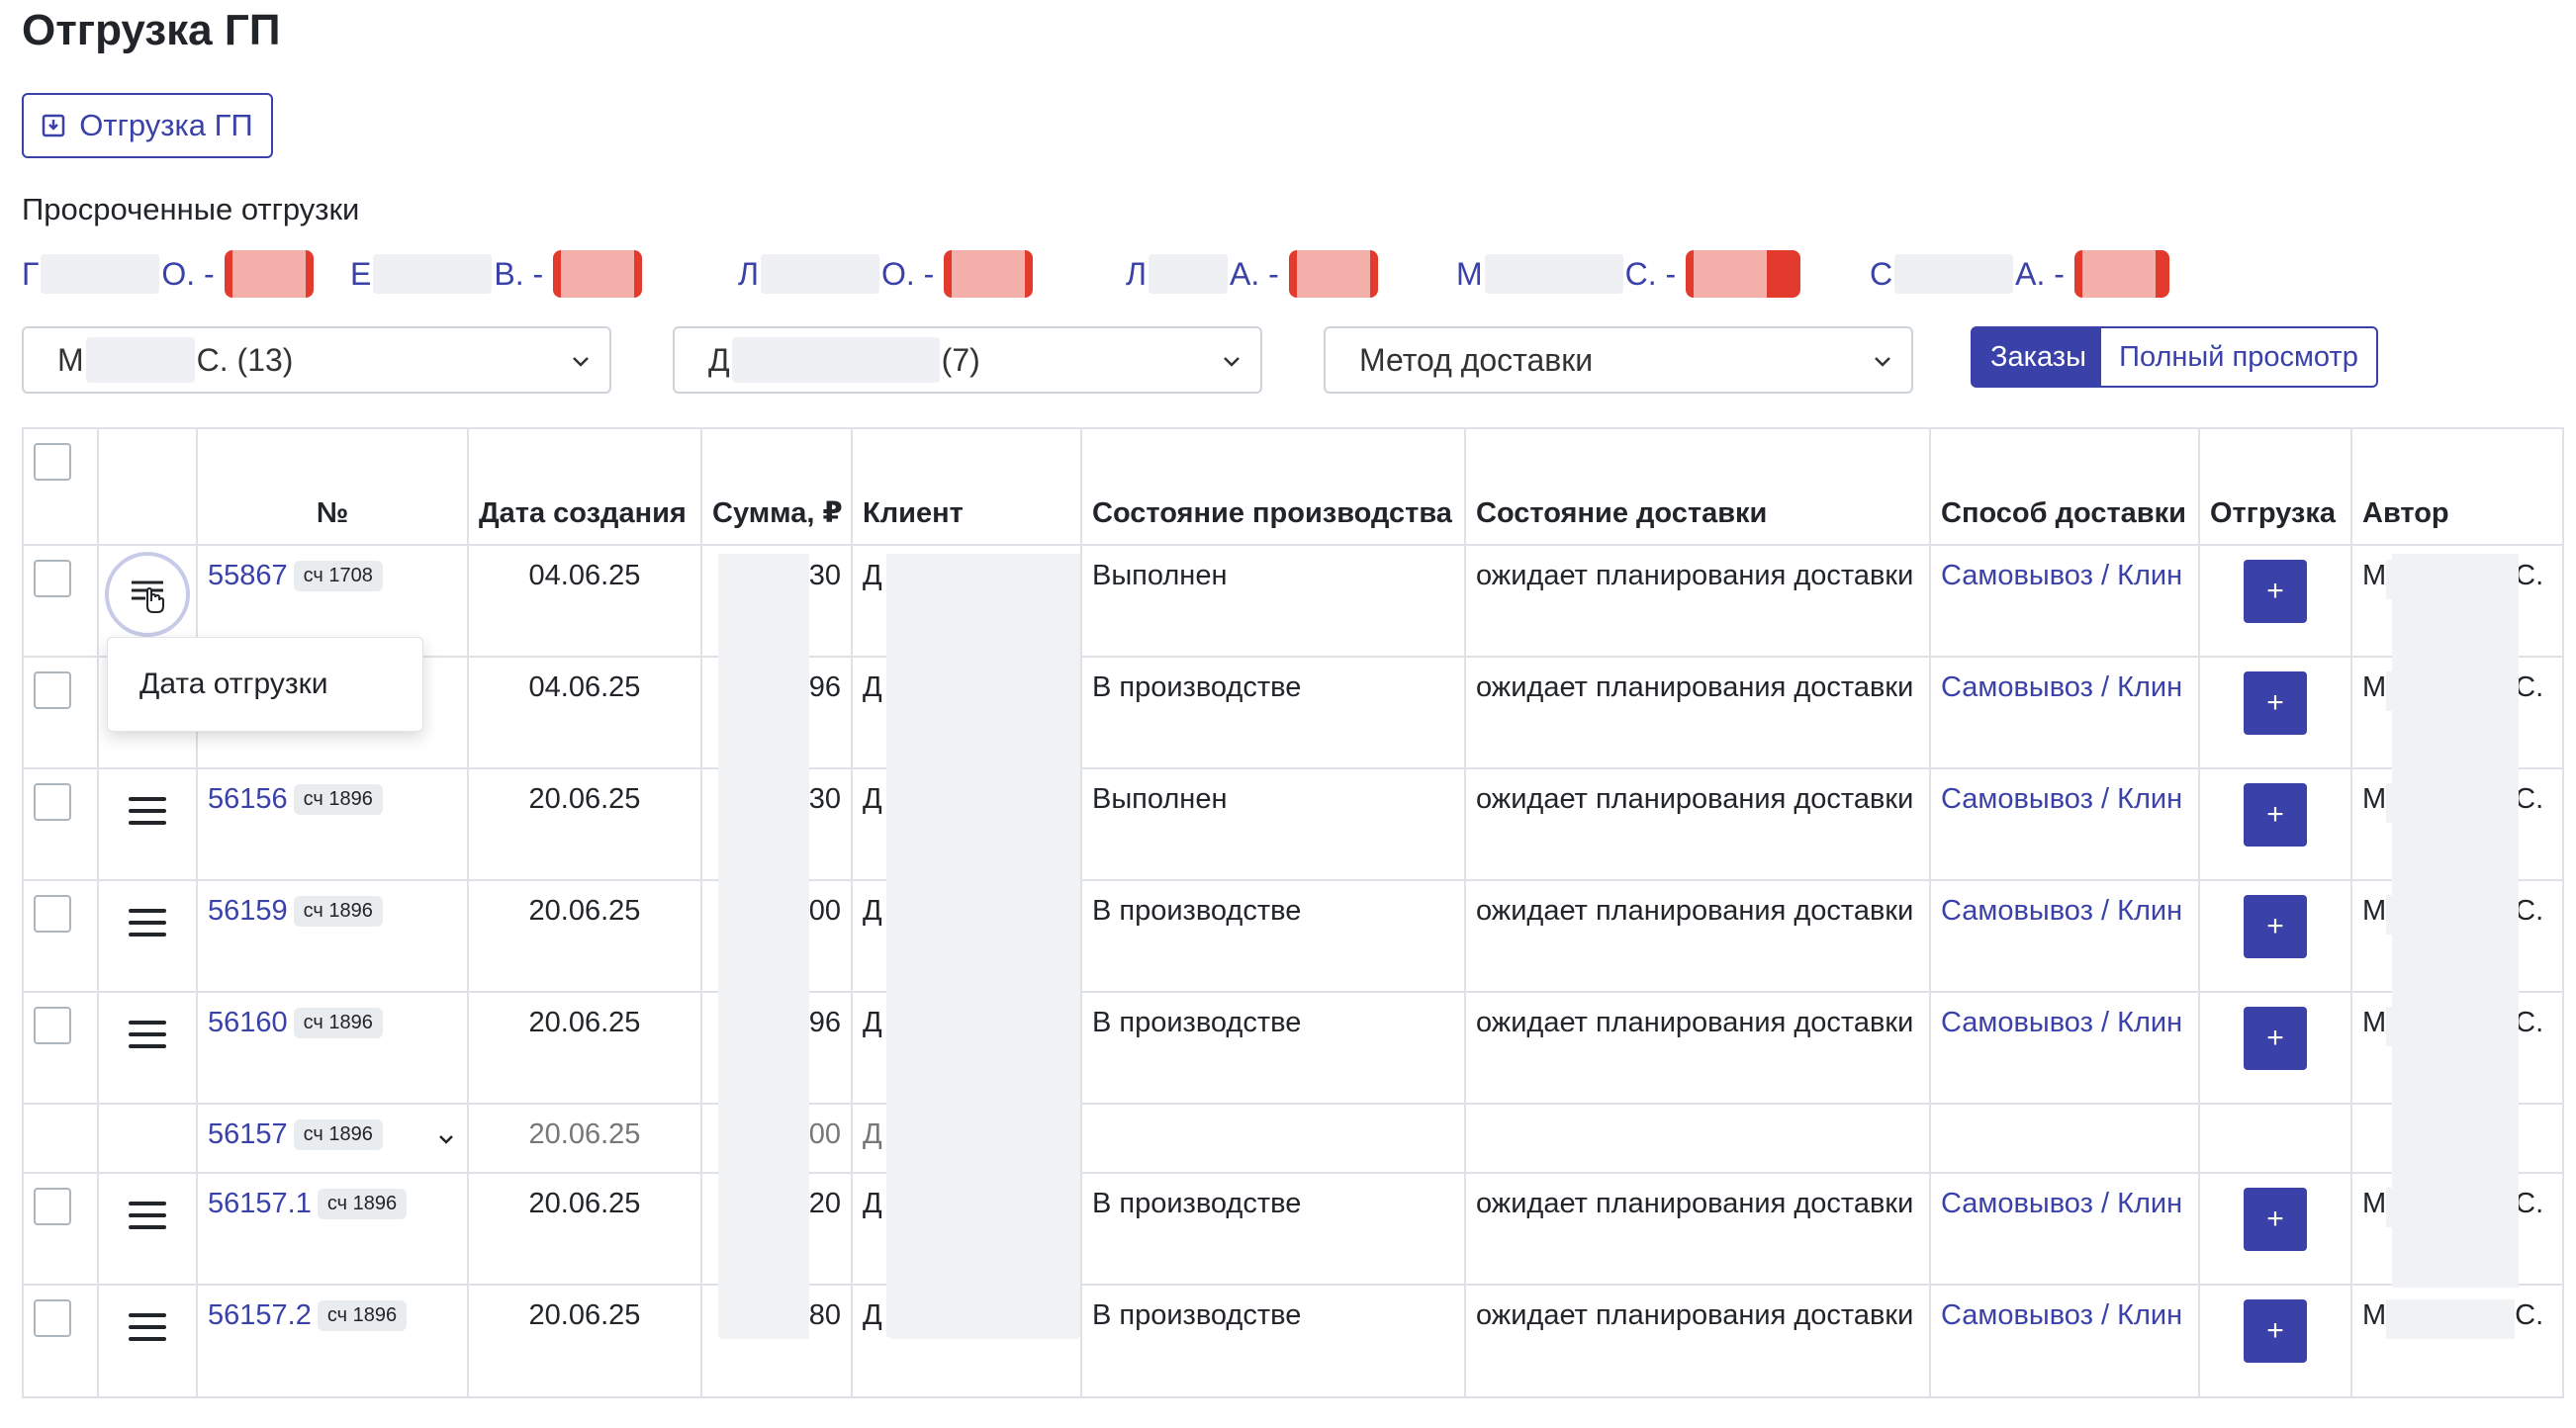 The height and width of the screenshot is (1428, 2576). Describe the element at coordinates (2239, 357) in the screenshot. I see `full-view-button: Полный просмотр` at that location.